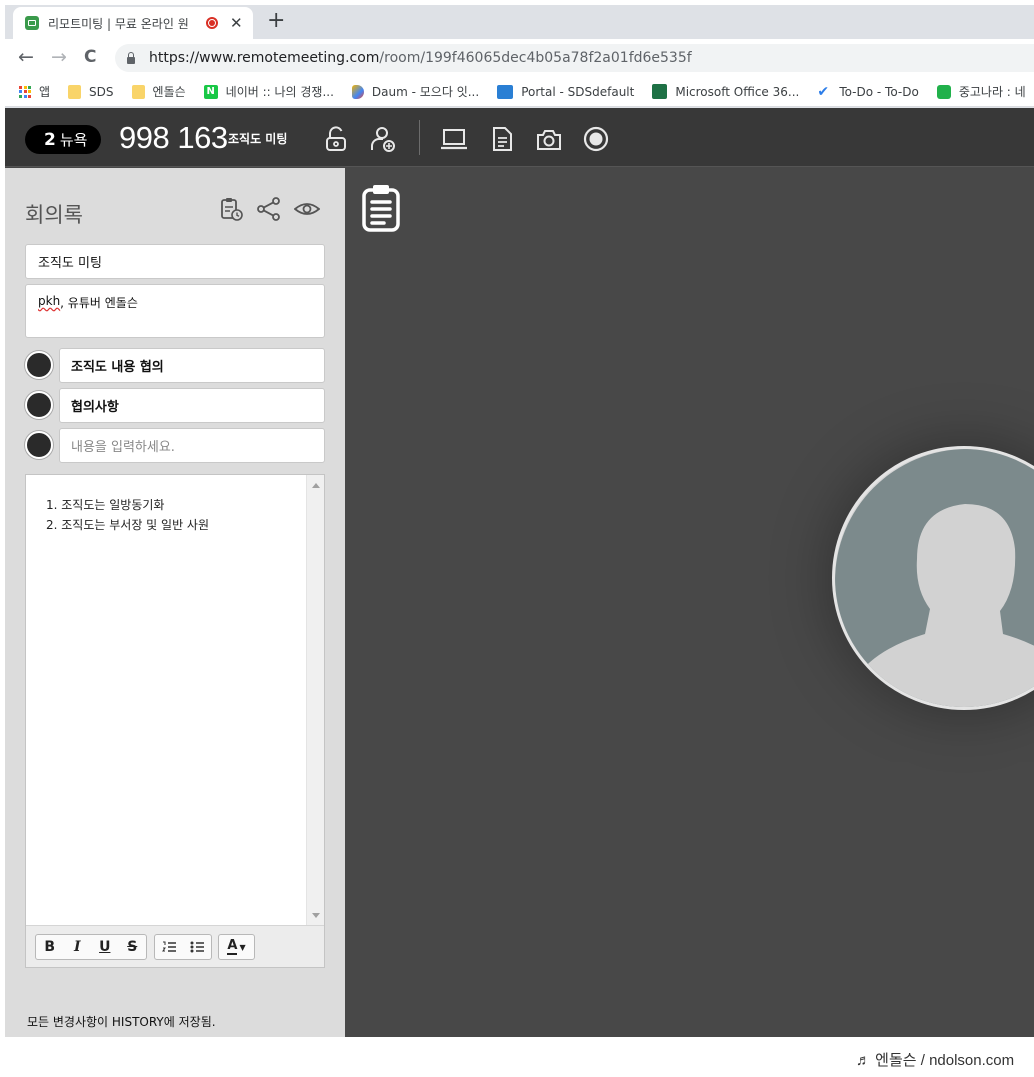 This screenshot has width=1034, height=1077. Describe the element at coordinates (192, 445) in the screenshot. I see `agenda-new-item-input: 내용을 입력하세요.` at that location.